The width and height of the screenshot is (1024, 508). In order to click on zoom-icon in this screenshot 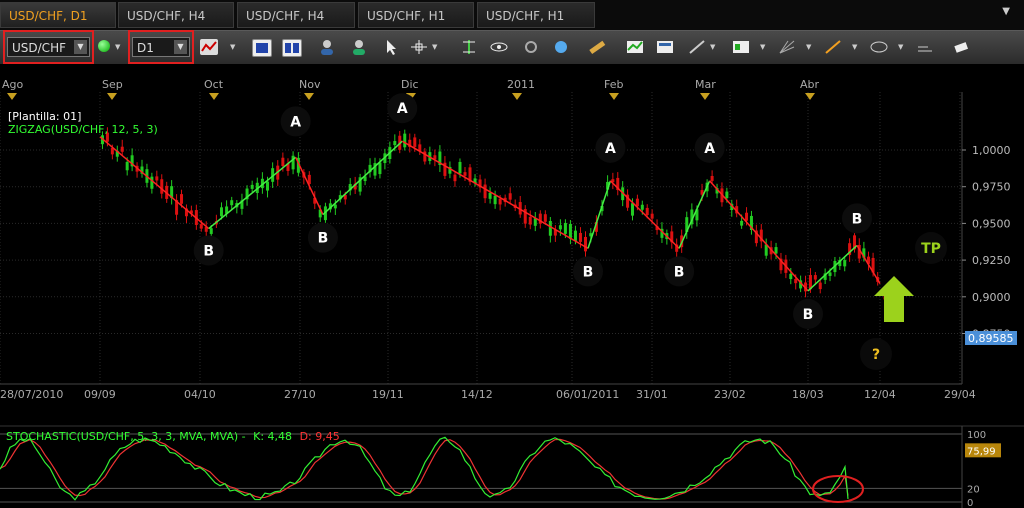, I will do `click(561, 47)`.